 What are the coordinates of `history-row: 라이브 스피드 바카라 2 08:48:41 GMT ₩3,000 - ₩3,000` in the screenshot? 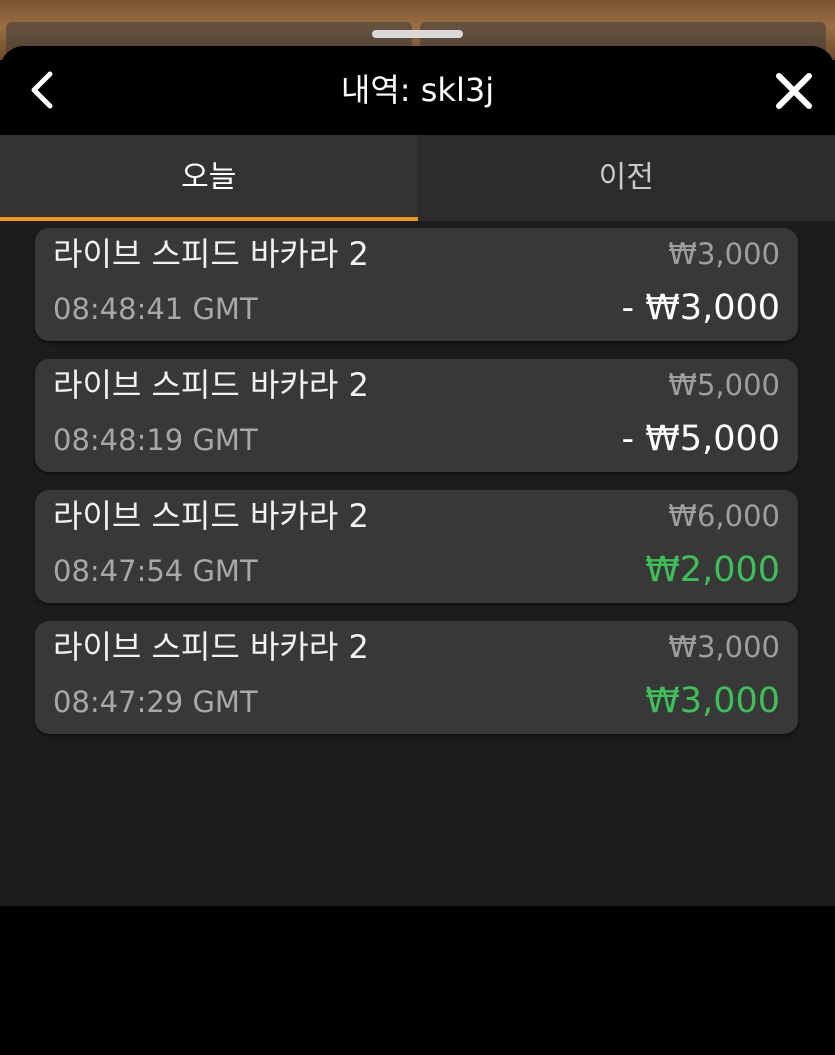 It's located at (416, 284).